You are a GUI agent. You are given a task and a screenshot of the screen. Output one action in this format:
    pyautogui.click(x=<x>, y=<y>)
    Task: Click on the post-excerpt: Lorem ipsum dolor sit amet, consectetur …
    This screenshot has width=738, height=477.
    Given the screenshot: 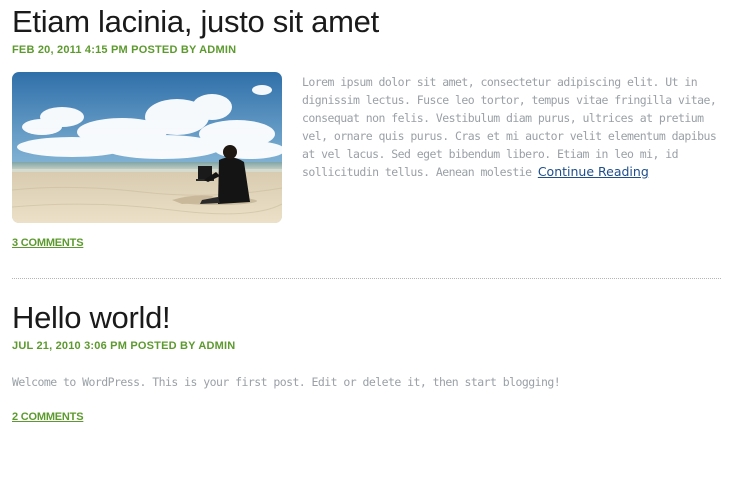 What is the action you would take?
    pyautogui.click(x=512, y=127)
    